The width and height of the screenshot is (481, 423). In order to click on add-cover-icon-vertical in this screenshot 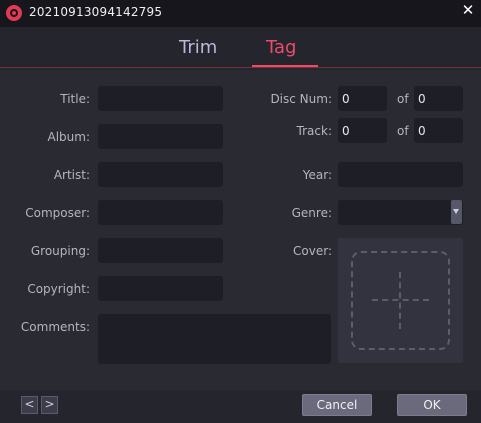, I will do `click(400, 300)`.